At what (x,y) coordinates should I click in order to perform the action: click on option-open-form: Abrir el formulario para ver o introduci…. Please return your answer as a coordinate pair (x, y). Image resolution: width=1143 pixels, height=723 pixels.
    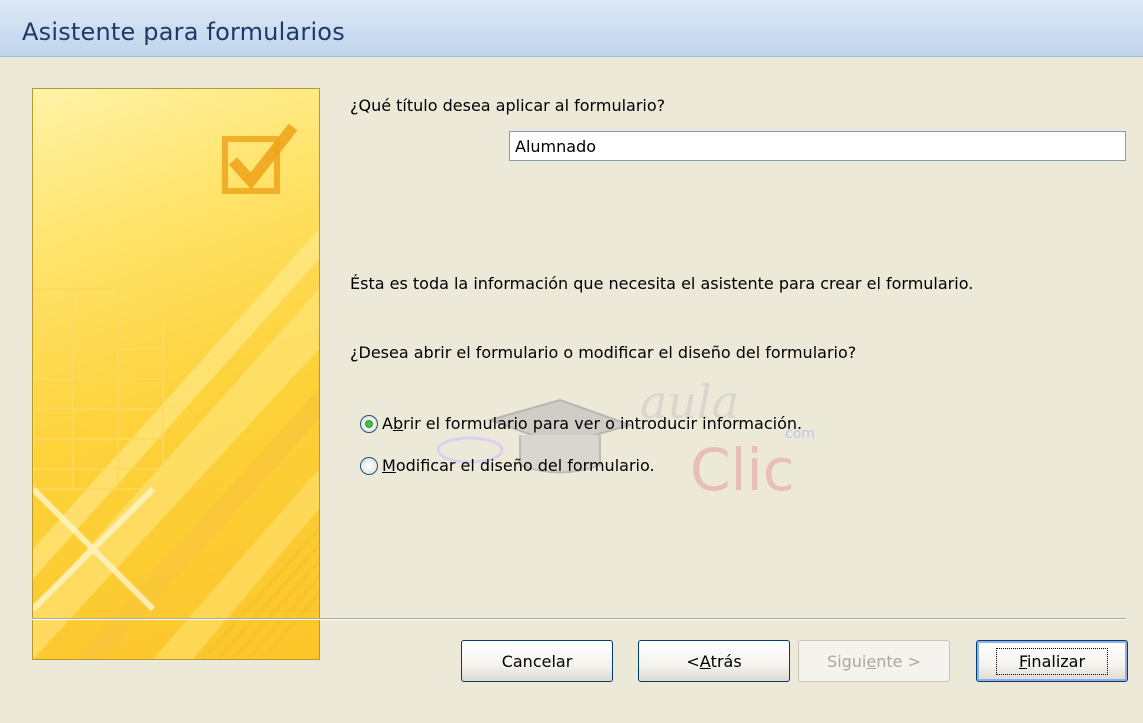
    Looking at the image, I should click on (581, 423).